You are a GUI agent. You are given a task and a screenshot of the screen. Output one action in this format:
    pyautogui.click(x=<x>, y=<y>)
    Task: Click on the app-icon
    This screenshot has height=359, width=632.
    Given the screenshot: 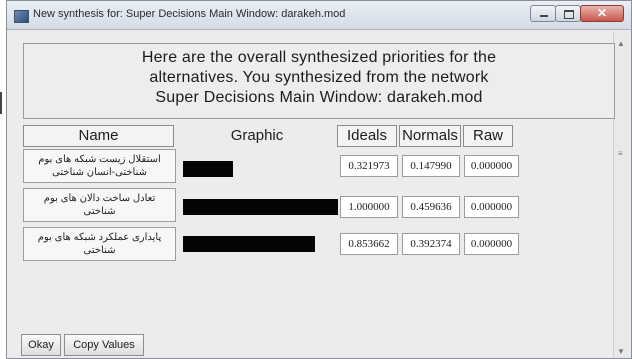 What is the action you would take?
    pyautogui.click(x=21, y=16)
    